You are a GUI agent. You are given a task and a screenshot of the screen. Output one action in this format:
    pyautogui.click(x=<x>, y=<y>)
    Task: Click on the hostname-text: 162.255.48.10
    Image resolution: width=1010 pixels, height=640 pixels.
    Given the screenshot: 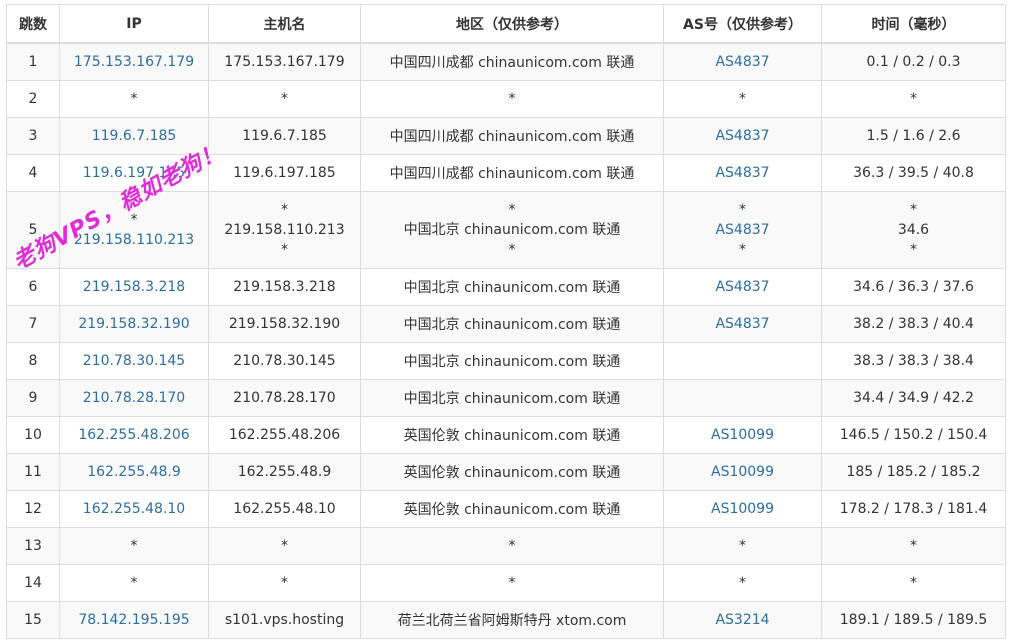 What is the action you would take?
    pyautogui.click(x=284, y=509)
    